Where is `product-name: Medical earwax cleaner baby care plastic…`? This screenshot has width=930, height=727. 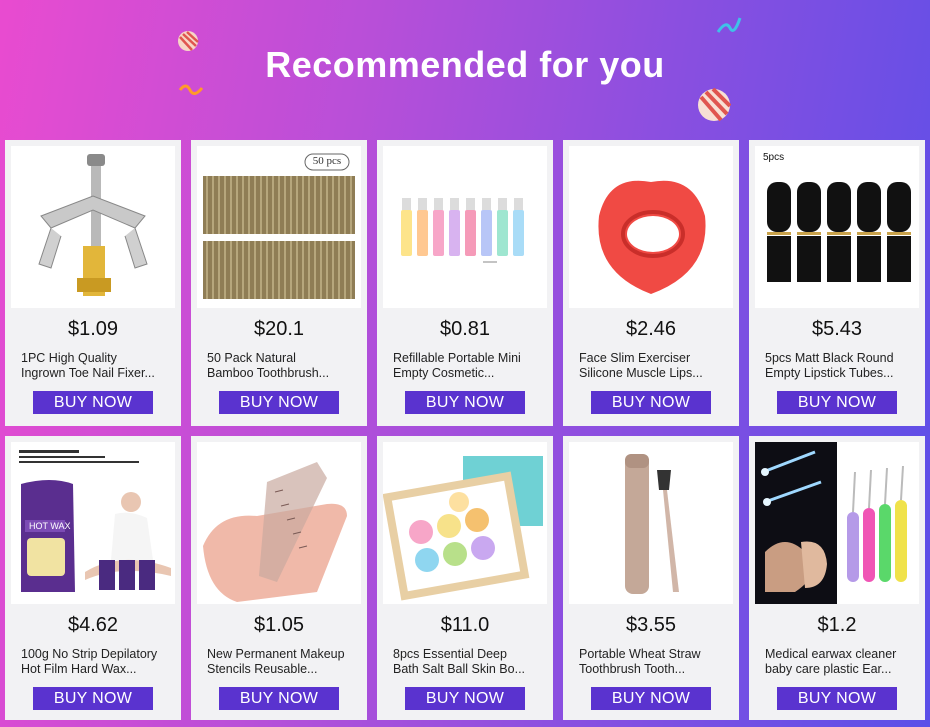 product-name: Medical earwax cleaner baby care plastic… is located at coordinates (839, 662).